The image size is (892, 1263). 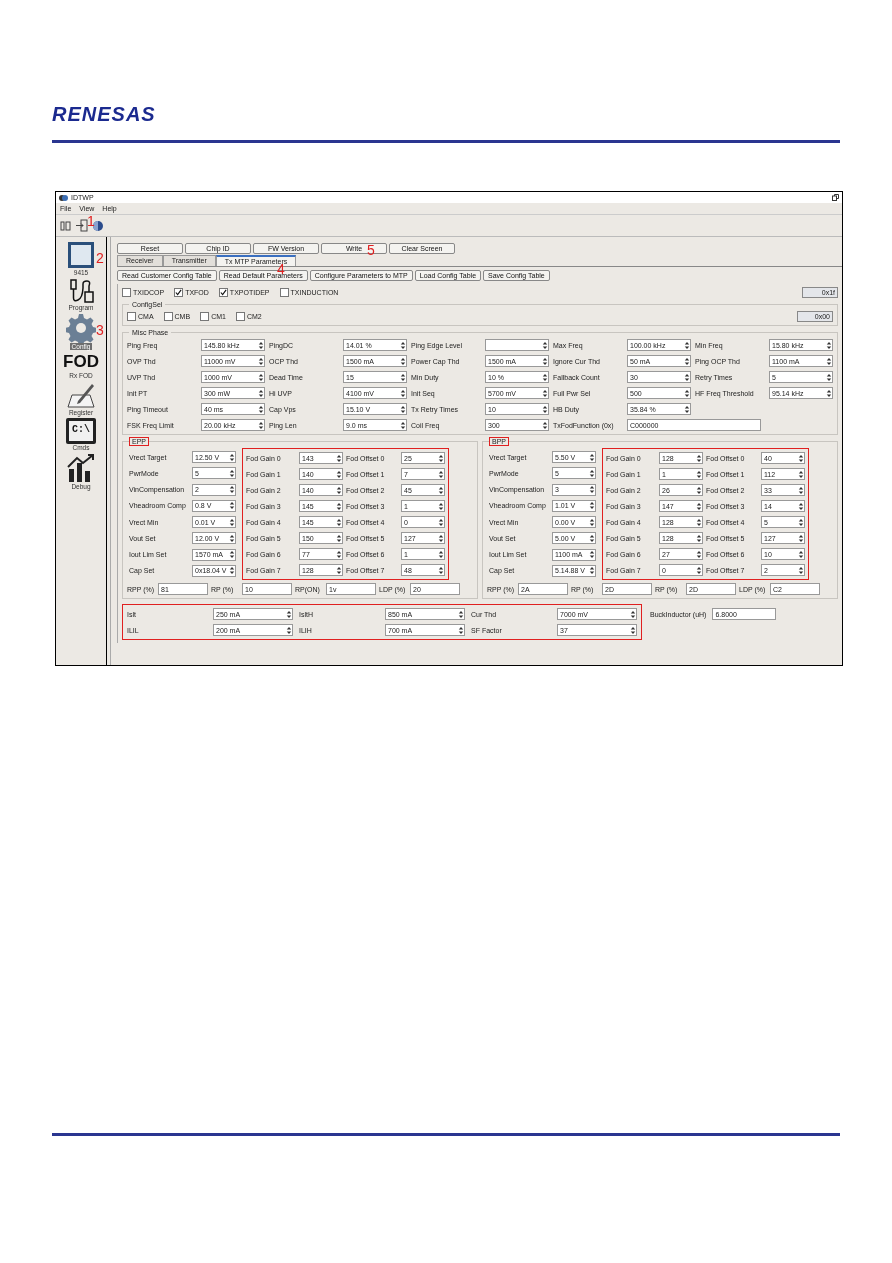 What do you see at coordinates (81, 468) in the screenshot?
I see `bar-chart-icon` at bounding box center [81, 468].